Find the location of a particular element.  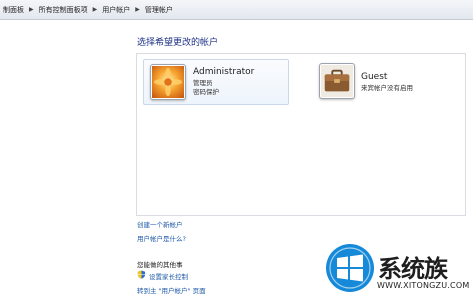

account-status: 来宾帐户没有启用 is located at coordinates (387, 88).